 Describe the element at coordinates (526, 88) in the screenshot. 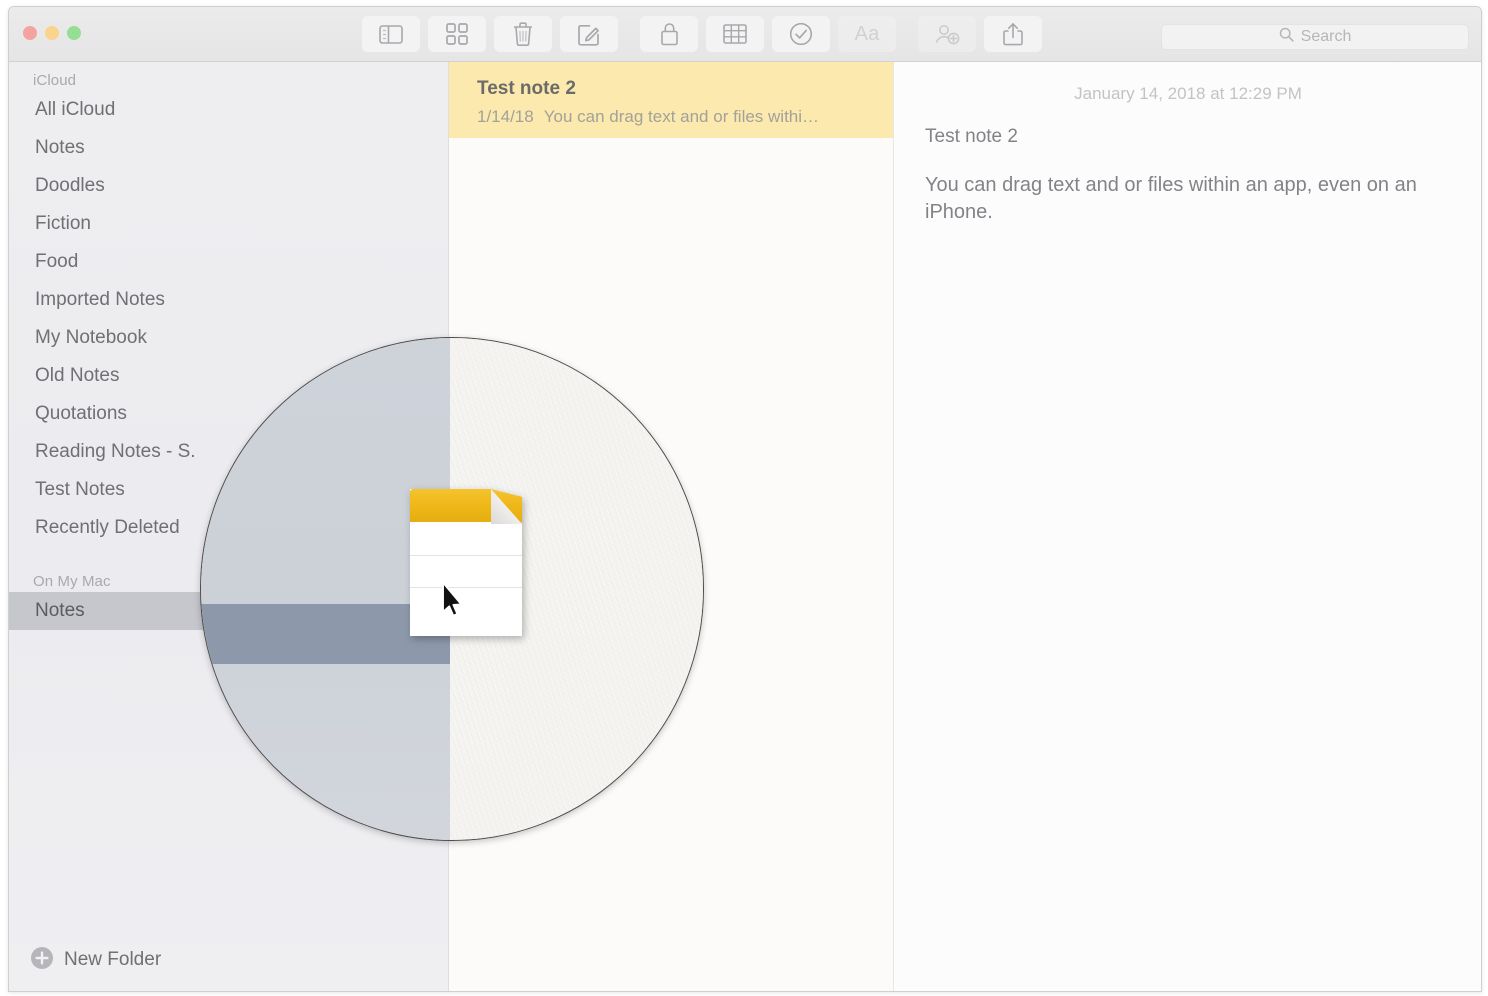

I see `note-list-item-title: Test note 2` at that location.